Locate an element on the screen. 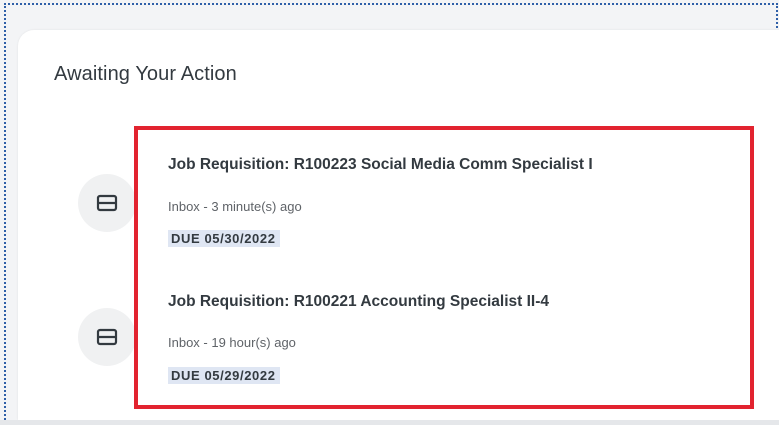 The height and width of the screenshot is (425, 779). card-title: Awaiting Your Action is located at coordinates (145, 74).